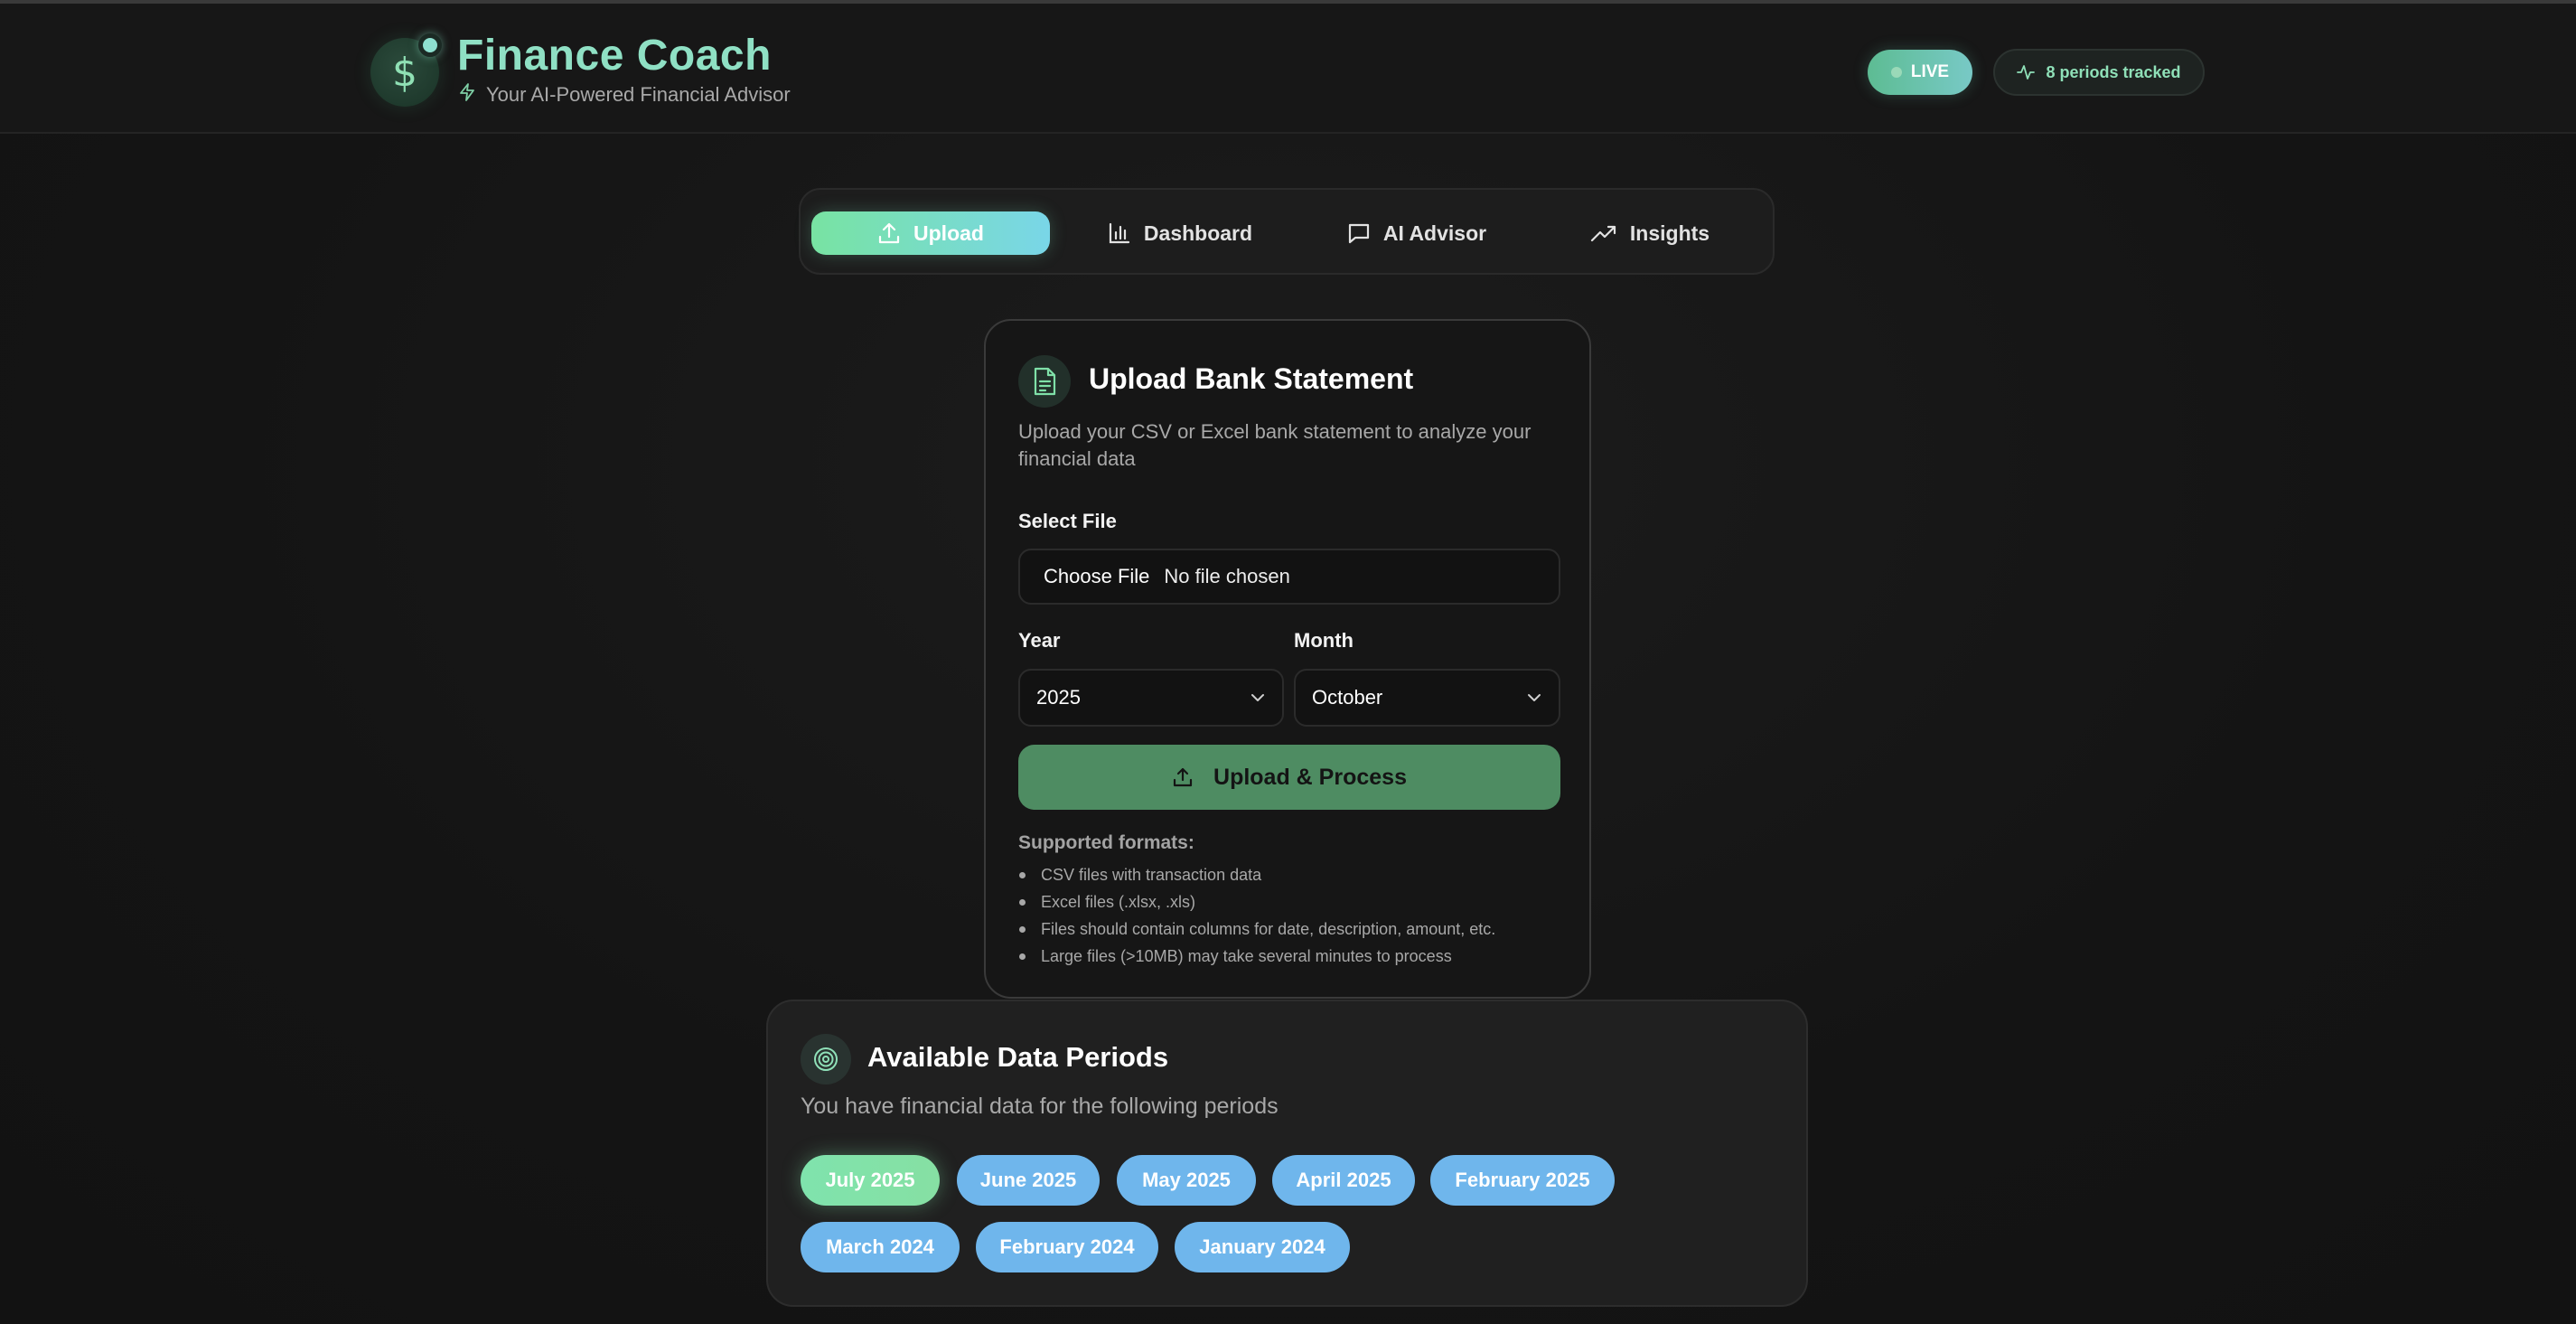 This screenshot has width=2576, height=1324. I want to click on periods-tracked-label: 8 periods tracked, so click(2113, 71).